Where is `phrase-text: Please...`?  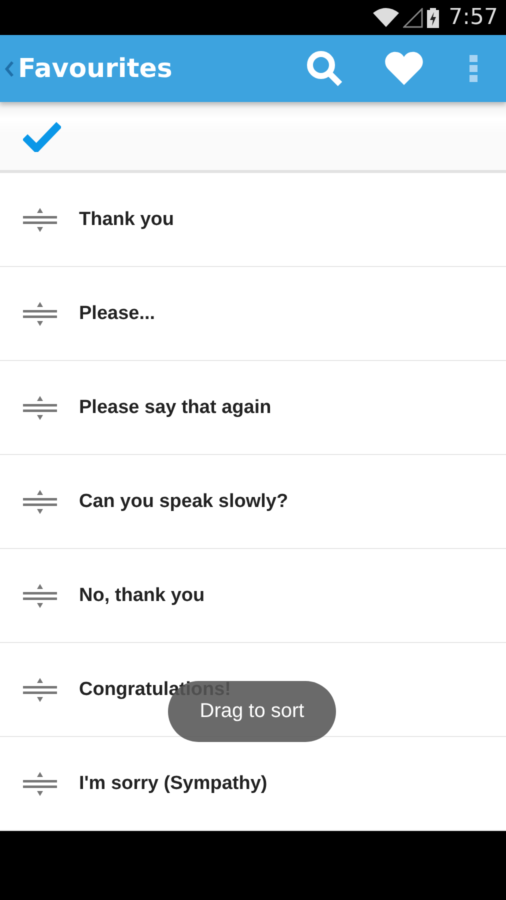 phrase-text: Please... is located at coordinates (117, 313).